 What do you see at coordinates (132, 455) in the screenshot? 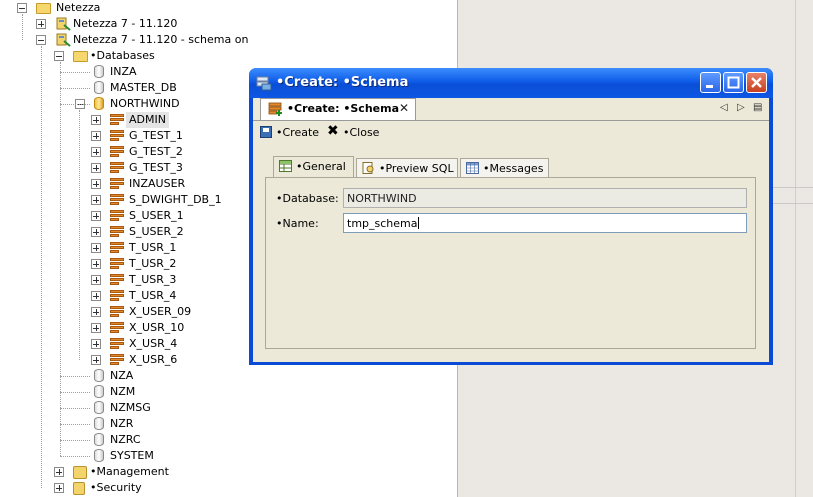
I see `tree-node-database-label: SYSTEM` at bounding box center [132, 455].